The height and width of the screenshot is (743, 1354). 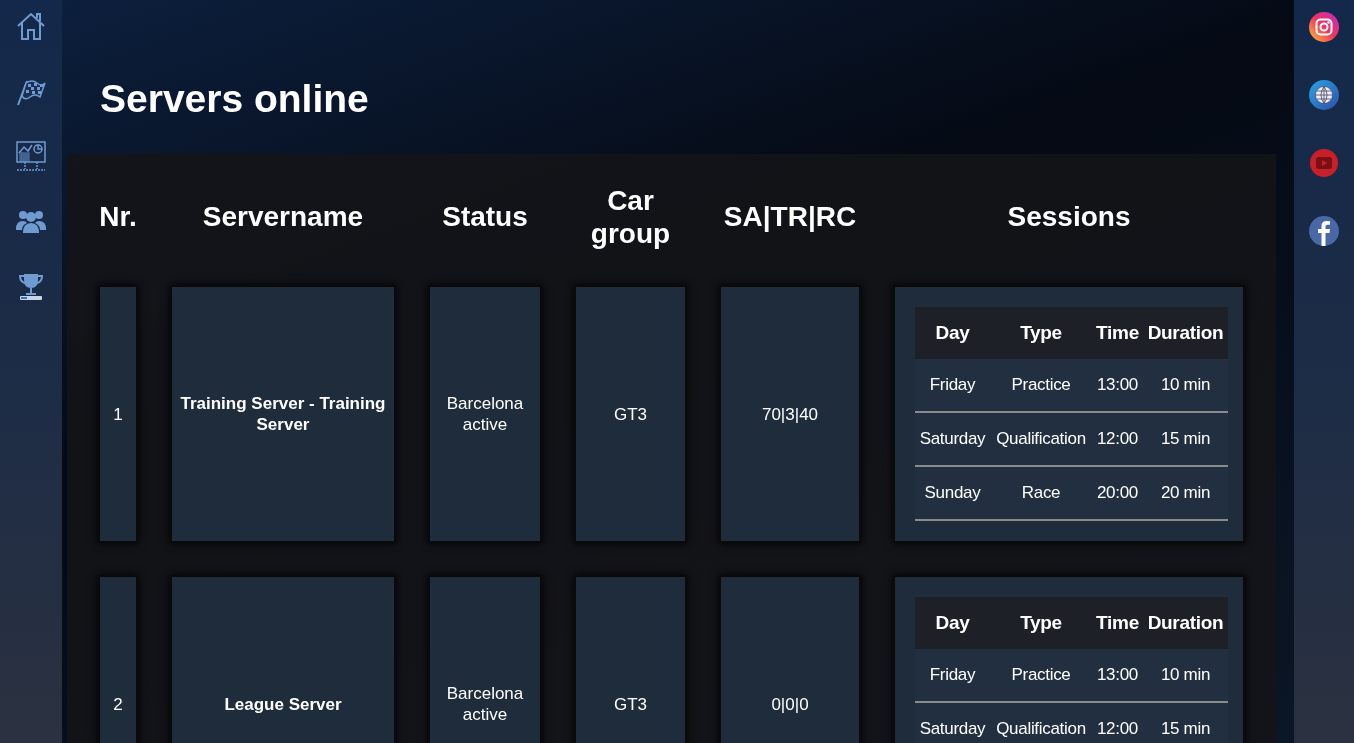 I want to click on page-title: Servers online, so click(x=234, y=99).